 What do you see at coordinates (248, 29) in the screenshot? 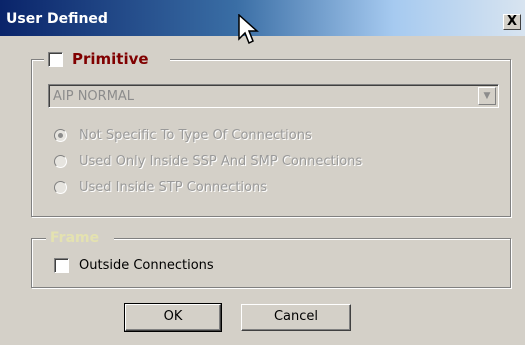
I see `mouse-pointer-icon` at bounding box center [248, 29].